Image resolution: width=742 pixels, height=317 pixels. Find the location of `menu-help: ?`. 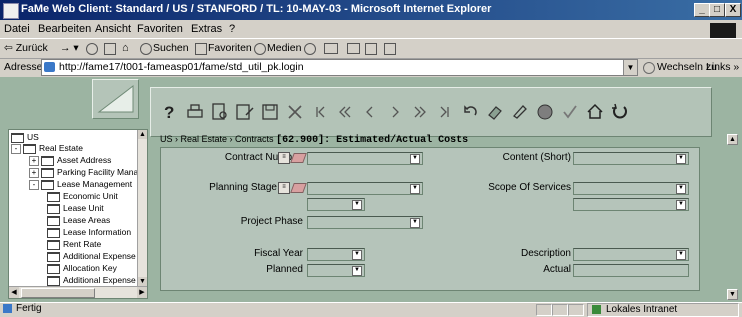

menu-help: ? is located at coordinates (232, 29).